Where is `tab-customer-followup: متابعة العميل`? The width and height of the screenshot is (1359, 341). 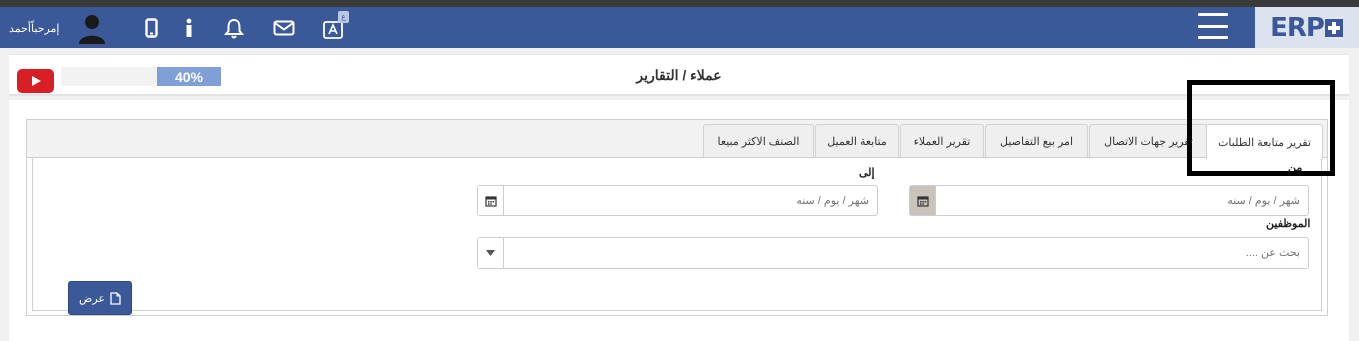 tab-customer-followup: متابعة العميل is located at coordinates (857, 141).